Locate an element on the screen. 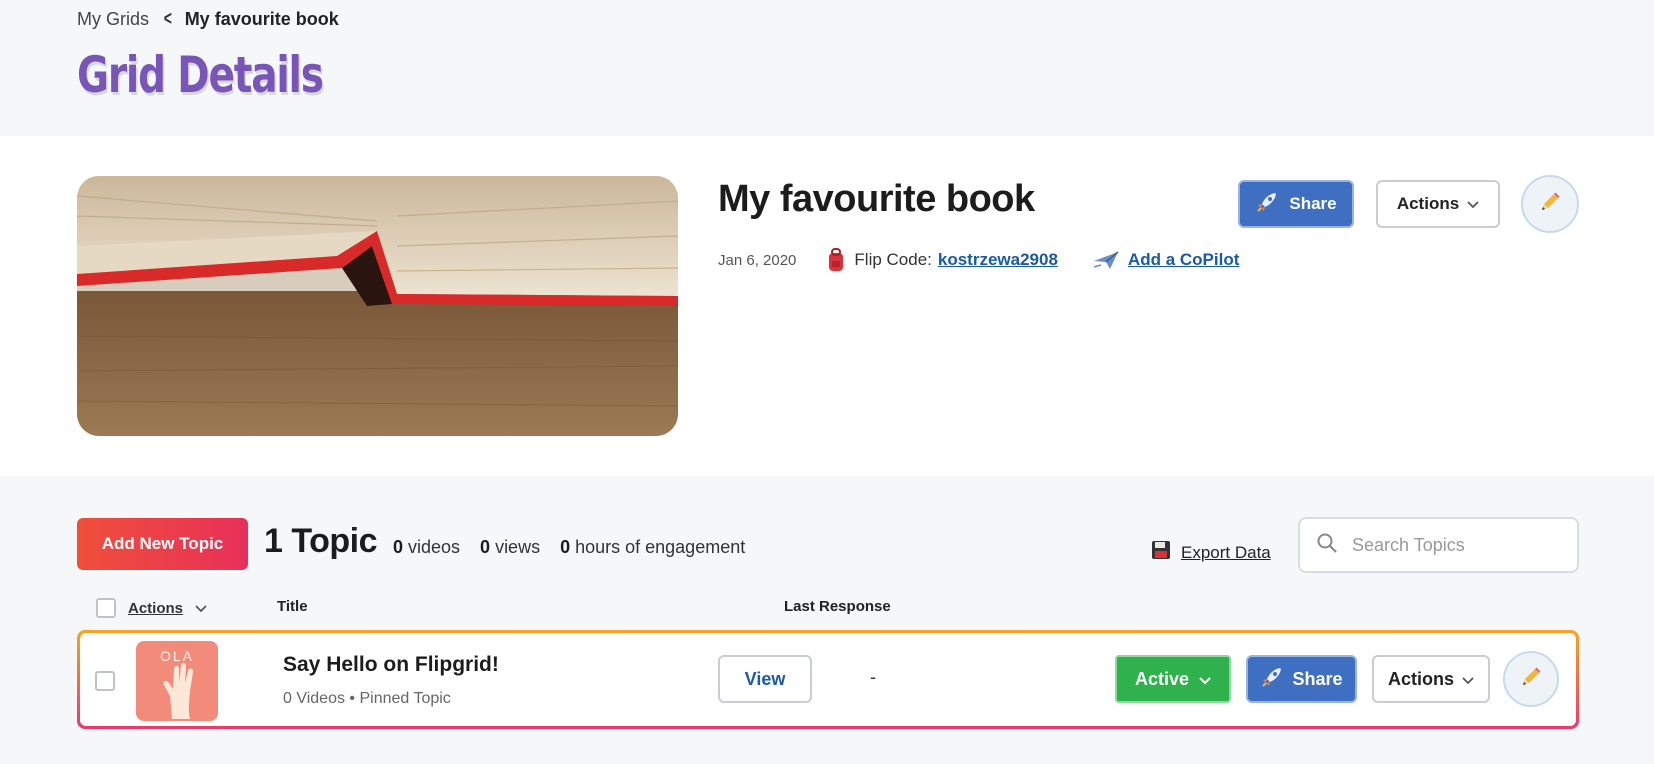 The height and width of the screenshot is (764, 1654). search-topics is located at coordinates (1438, 545).